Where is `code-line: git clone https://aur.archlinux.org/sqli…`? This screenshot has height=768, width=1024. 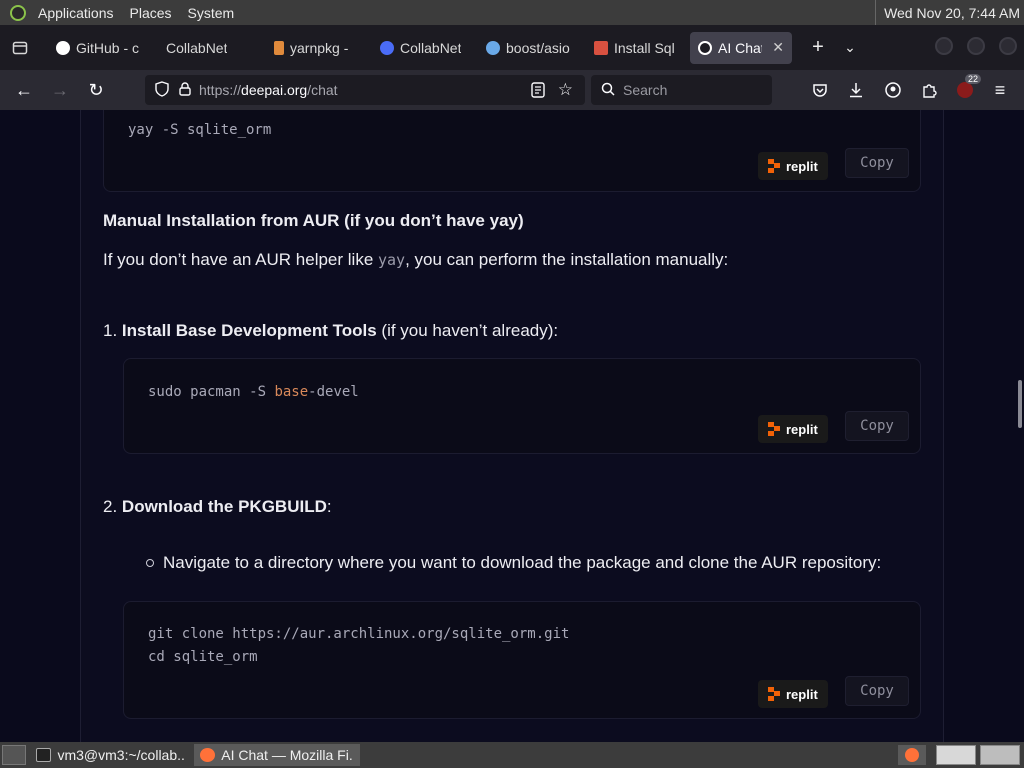 code-line: git clone https://aur.archlinux.org/sqli… is located at coordinates (359, 634).